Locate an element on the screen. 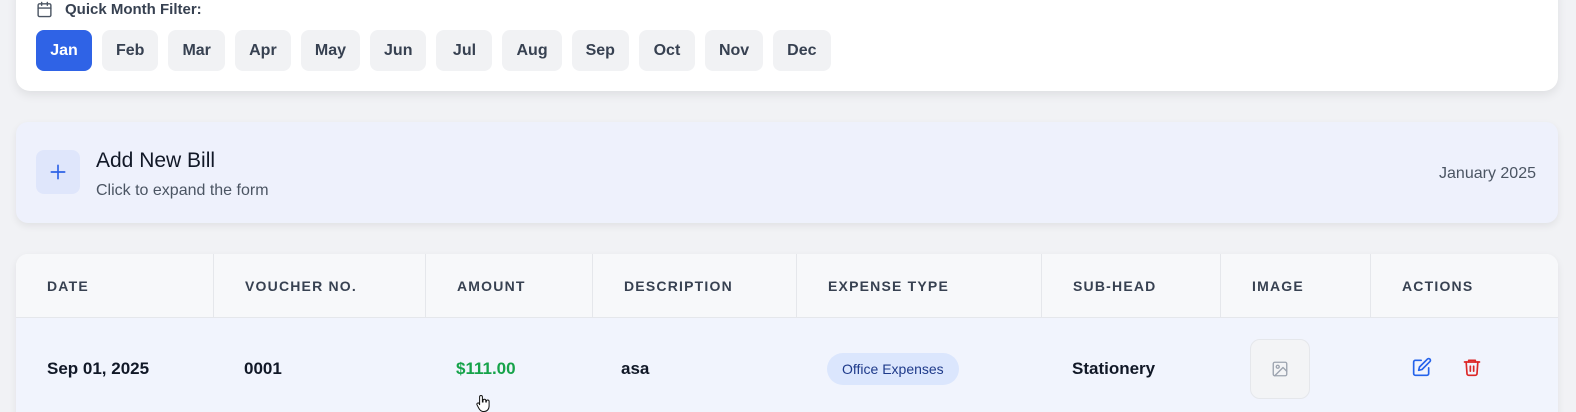 The height and width of the screenshot is (412, 1576). cell-amount: $111.00 is located at coordinates (486, 368).